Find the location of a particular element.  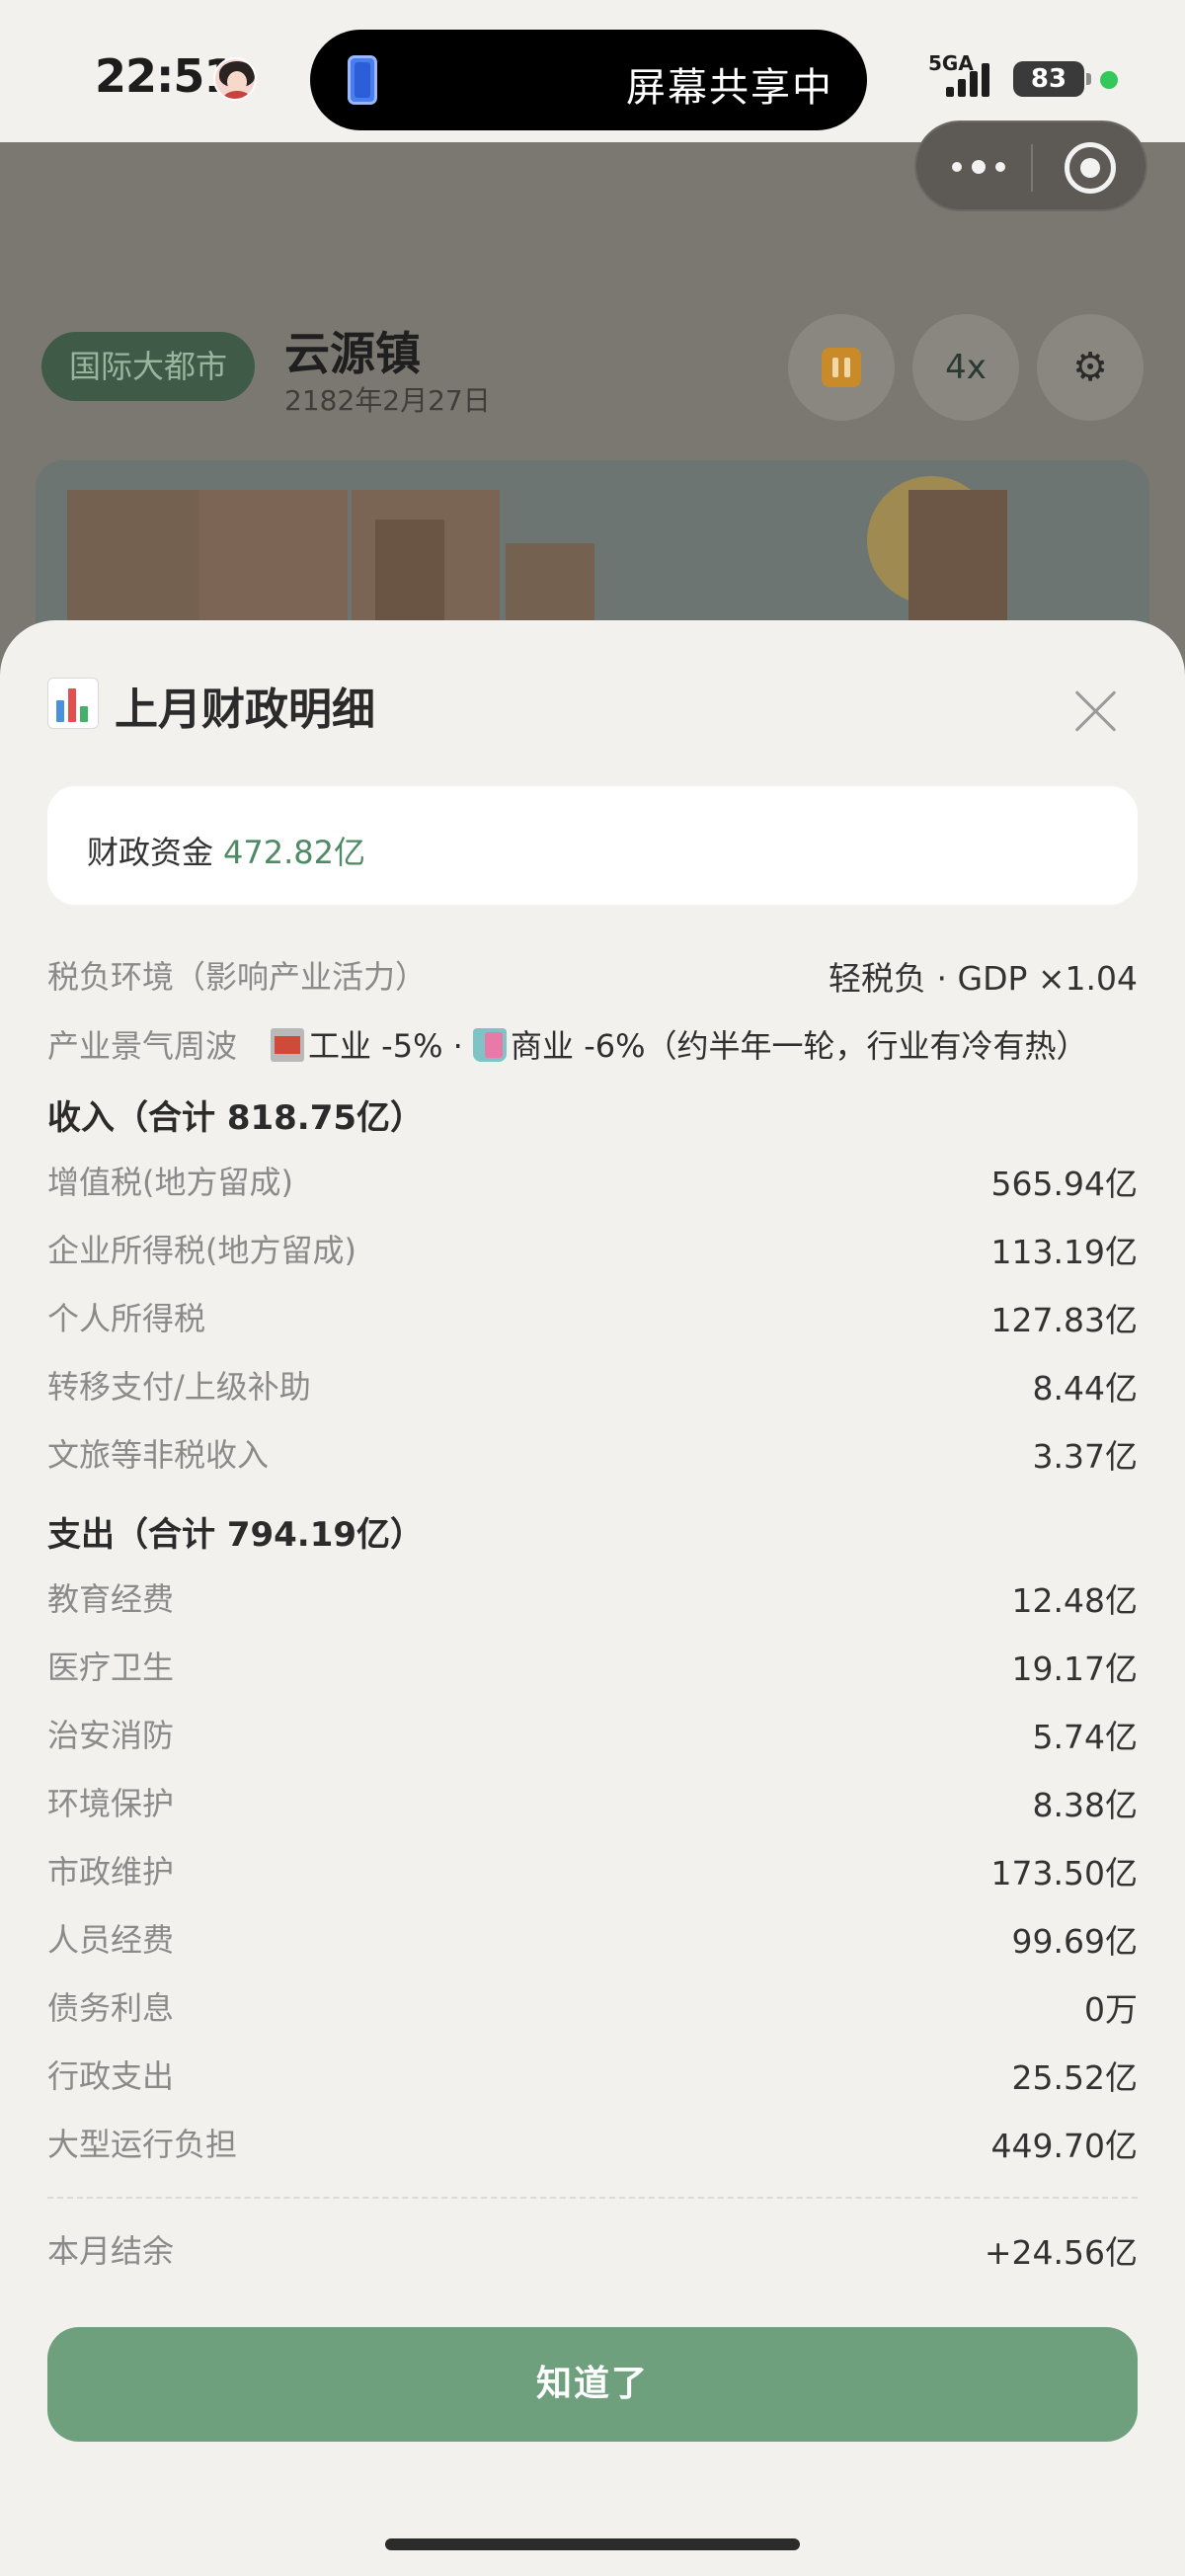

capsule-divider is located at coordinates (1032, 168).